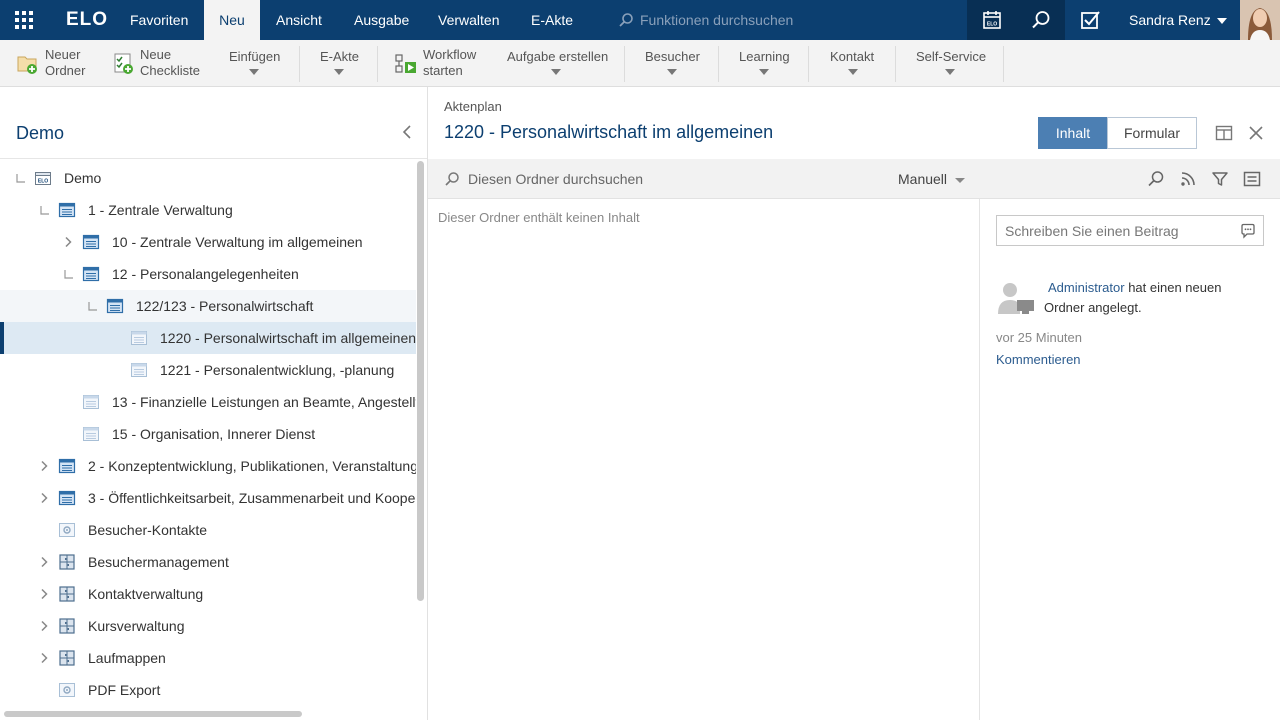 This screenshot has height=720, width=1280. Describe the element at coordinates (340, 56) in the screenshot. I see `eakte-label: E-Akte` at that location.